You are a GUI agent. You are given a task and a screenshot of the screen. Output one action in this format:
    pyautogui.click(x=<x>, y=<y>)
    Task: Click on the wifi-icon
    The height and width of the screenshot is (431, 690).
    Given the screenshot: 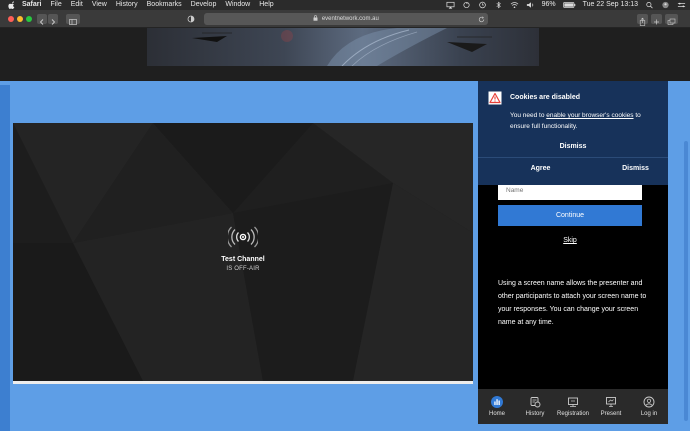 What is the action you would take?
    pyautogui.click(x=514, y=5)
    